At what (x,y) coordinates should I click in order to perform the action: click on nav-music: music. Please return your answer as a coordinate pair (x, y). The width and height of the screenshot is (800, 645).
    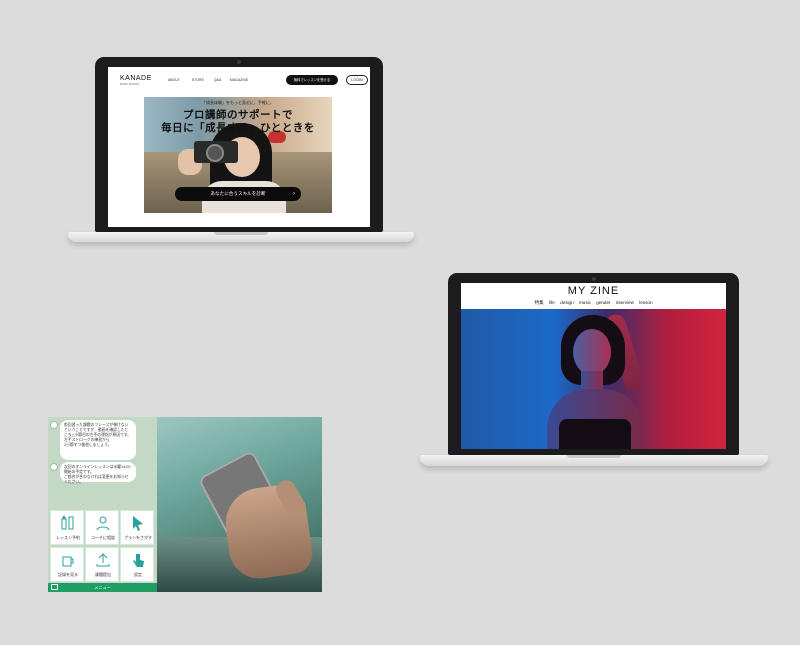
    Looking at the image, I should click on (585, 302).